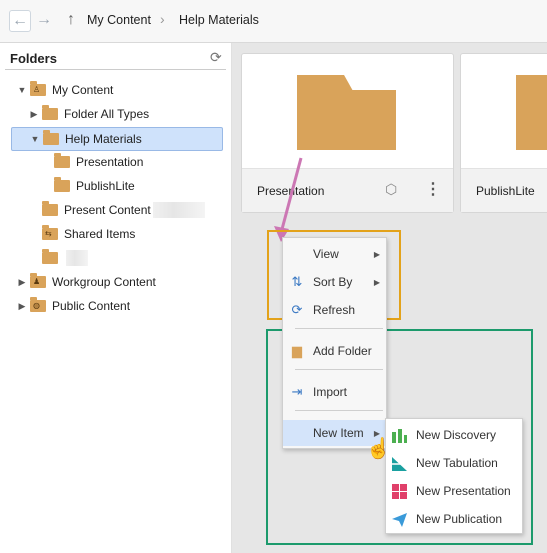  I want to click on menu-item-label: View, so click(326, 254).